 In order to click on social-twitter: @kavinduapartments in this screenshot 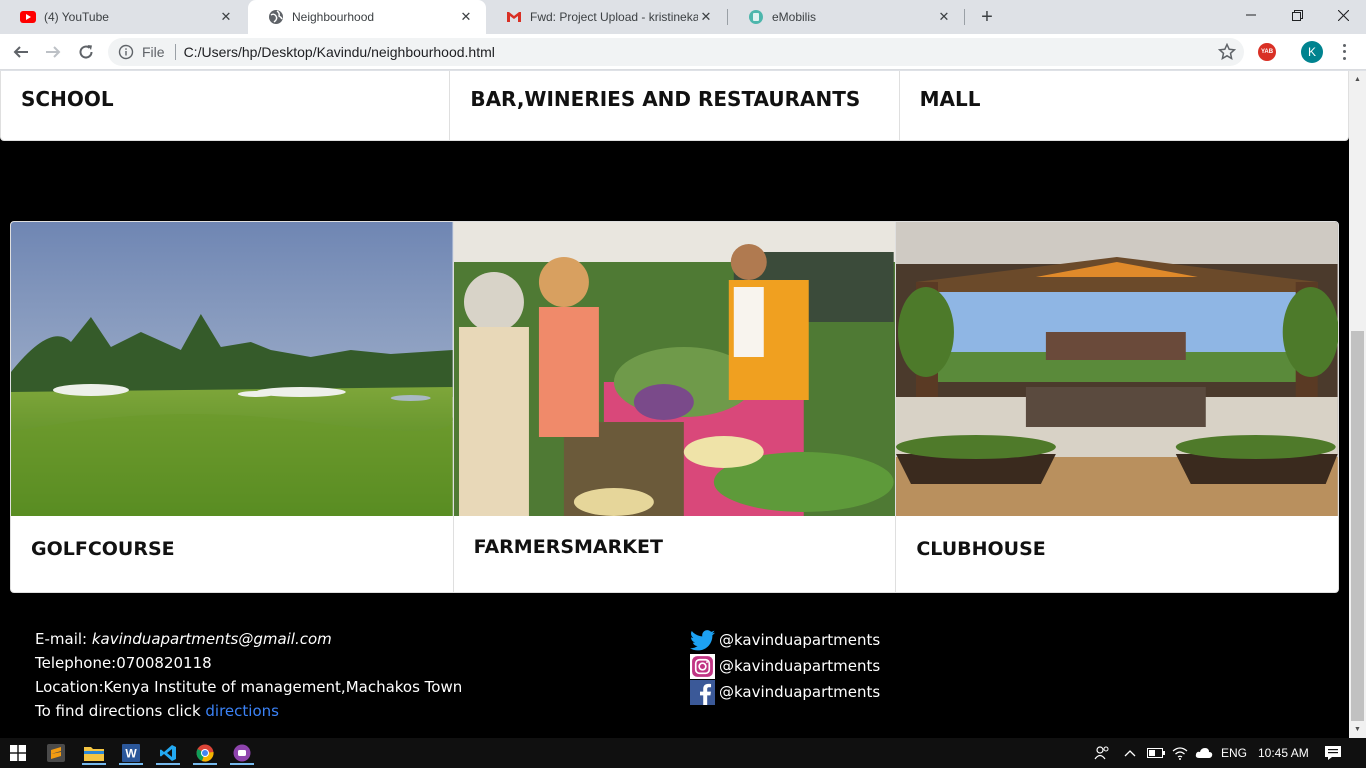, I will do `click(785, 640)`.